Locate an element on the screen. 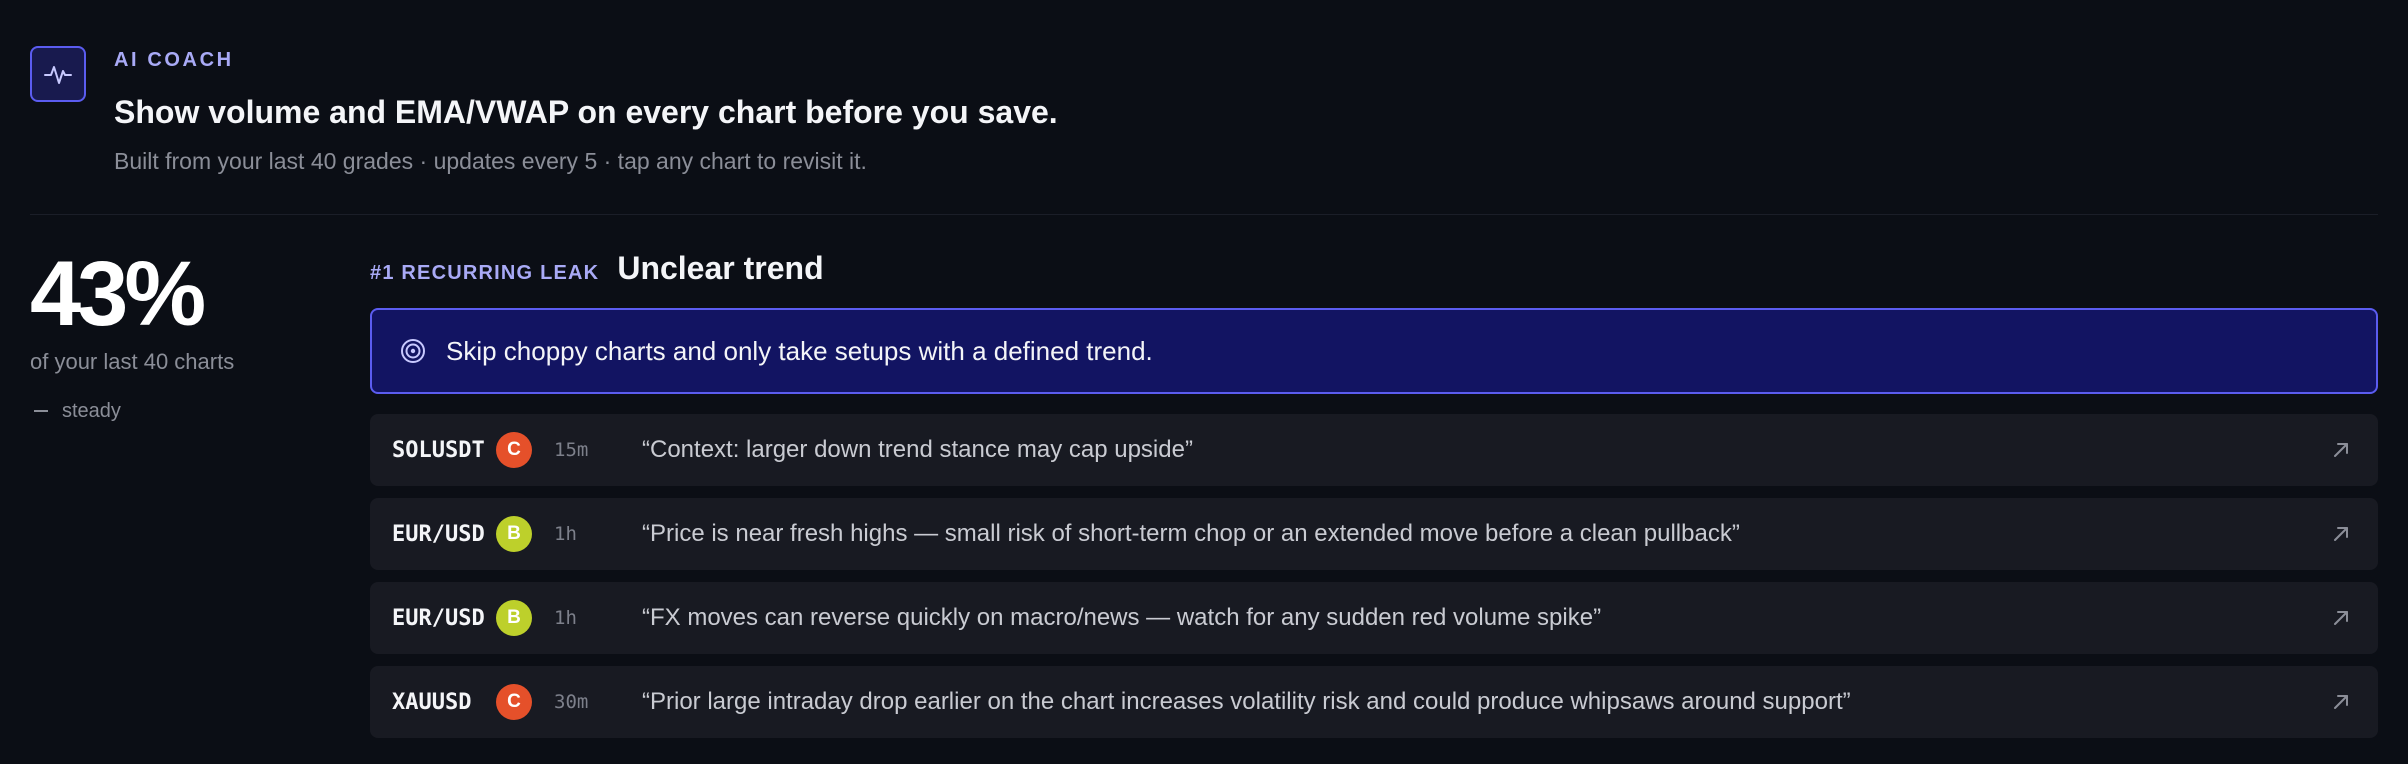 This screenshot has height=764, width=2408. chart-timeframe: 15m is located at coordinates (571, 450).